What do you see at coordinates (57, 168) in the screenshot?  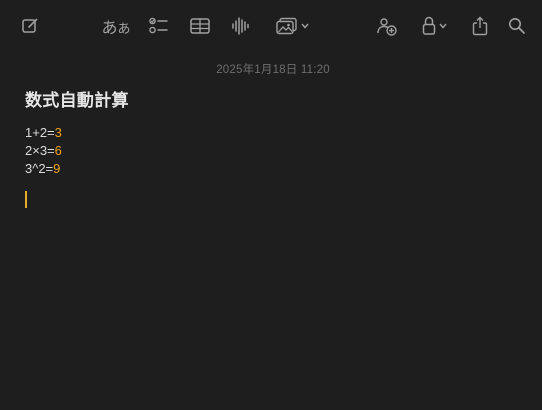 I see `math-result: 9` at bounding box center [57, 168].